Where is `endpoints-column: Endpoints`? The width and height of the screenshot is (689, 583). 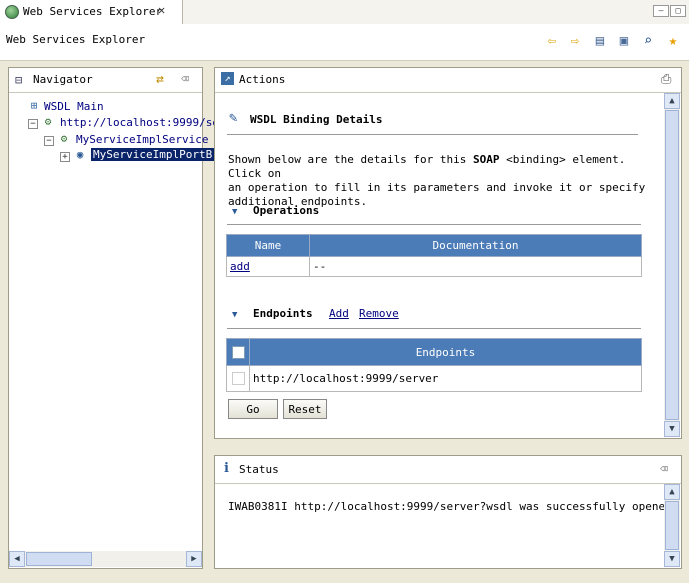
endpoints-column: Endpoints is located at coordinates (445, 352).